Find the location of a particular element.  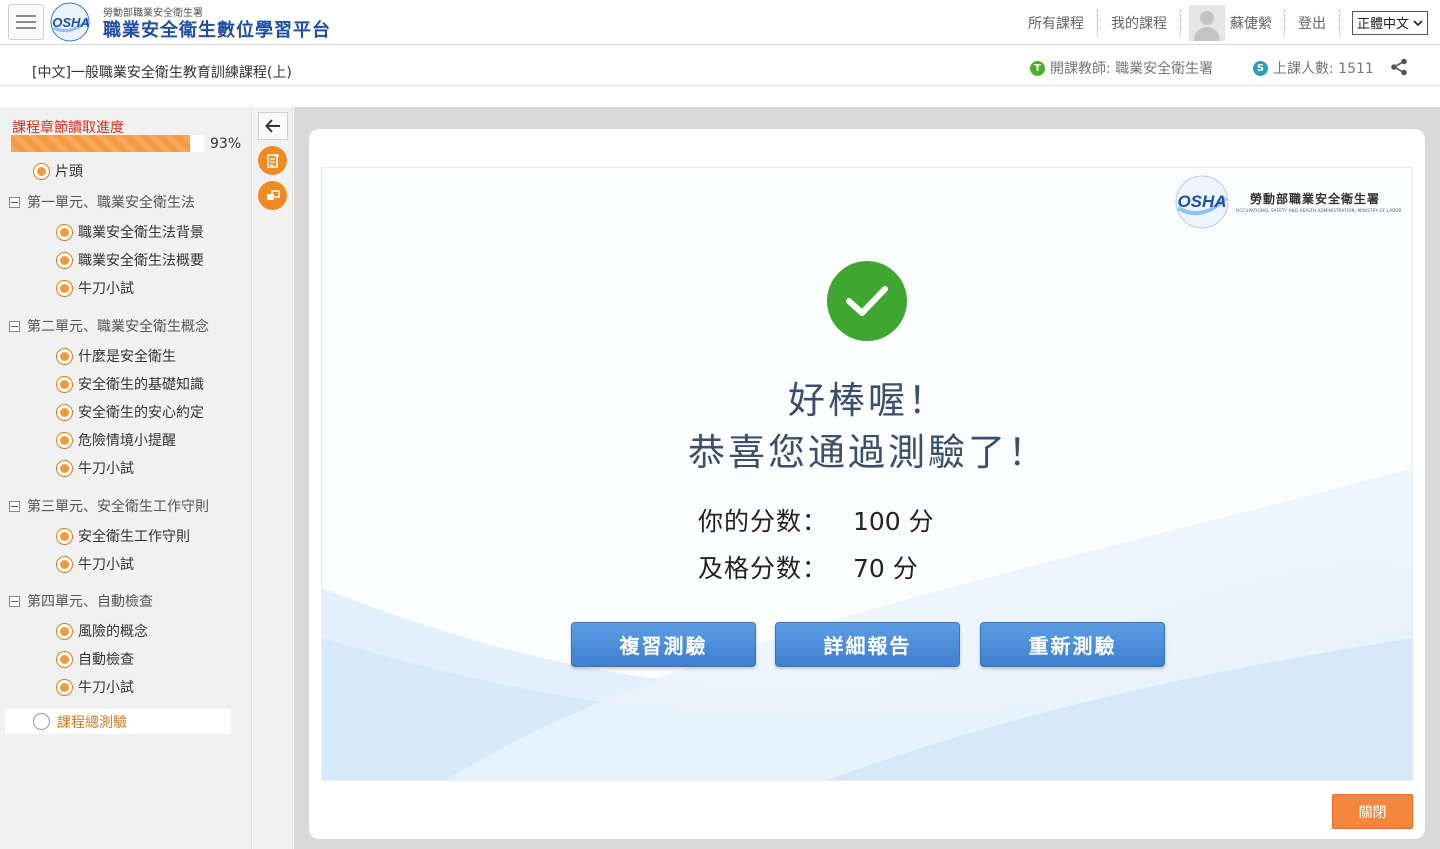

notes-icon is located at coordinates (272, 160).